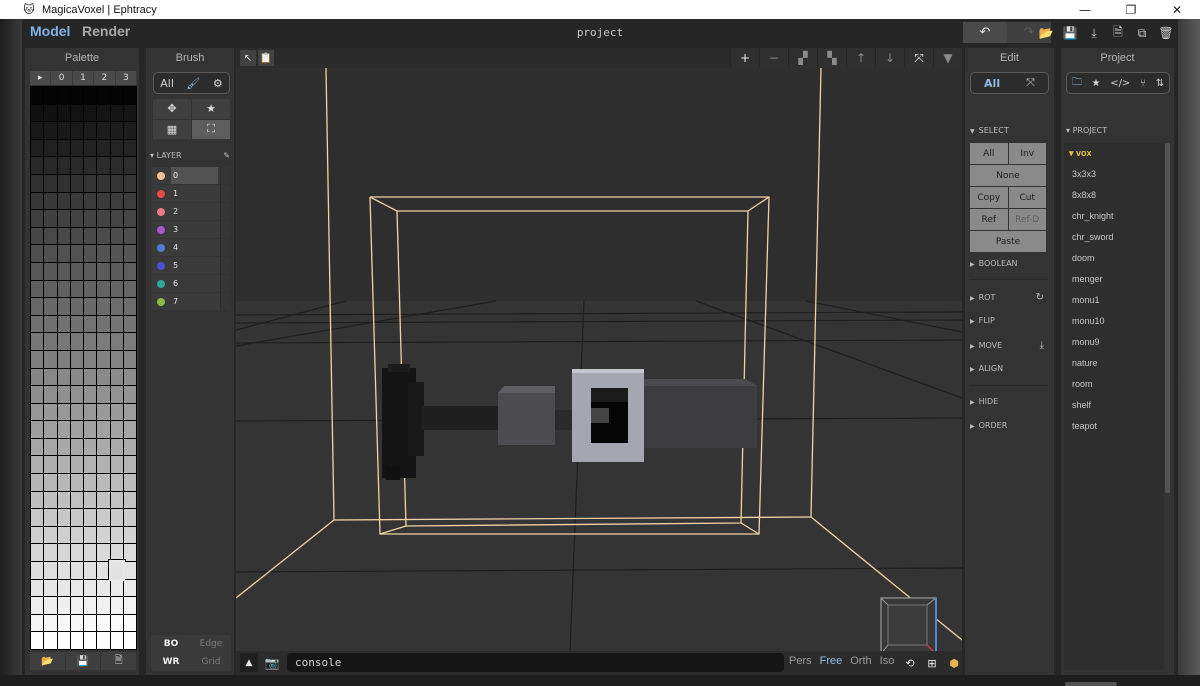  I want to click on layer-section-header: ▾ LAYER ✎, so click(190, 155).